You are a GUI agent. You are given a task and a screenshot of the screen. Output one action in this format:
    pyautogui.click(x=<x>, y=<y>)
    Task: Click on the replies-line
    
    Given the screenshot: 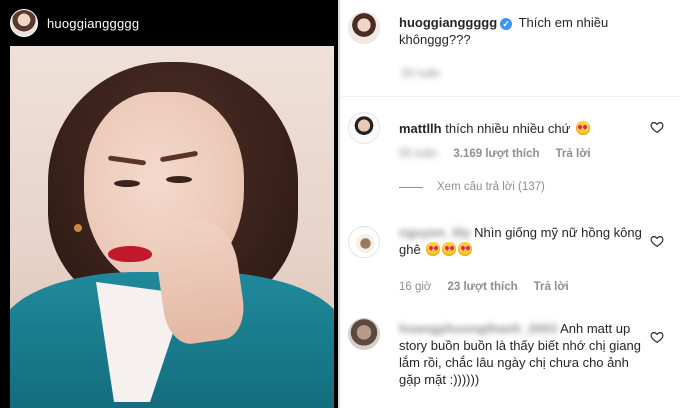 What is the action you would take?
    pyautogui.click(x=411, y=187)
    